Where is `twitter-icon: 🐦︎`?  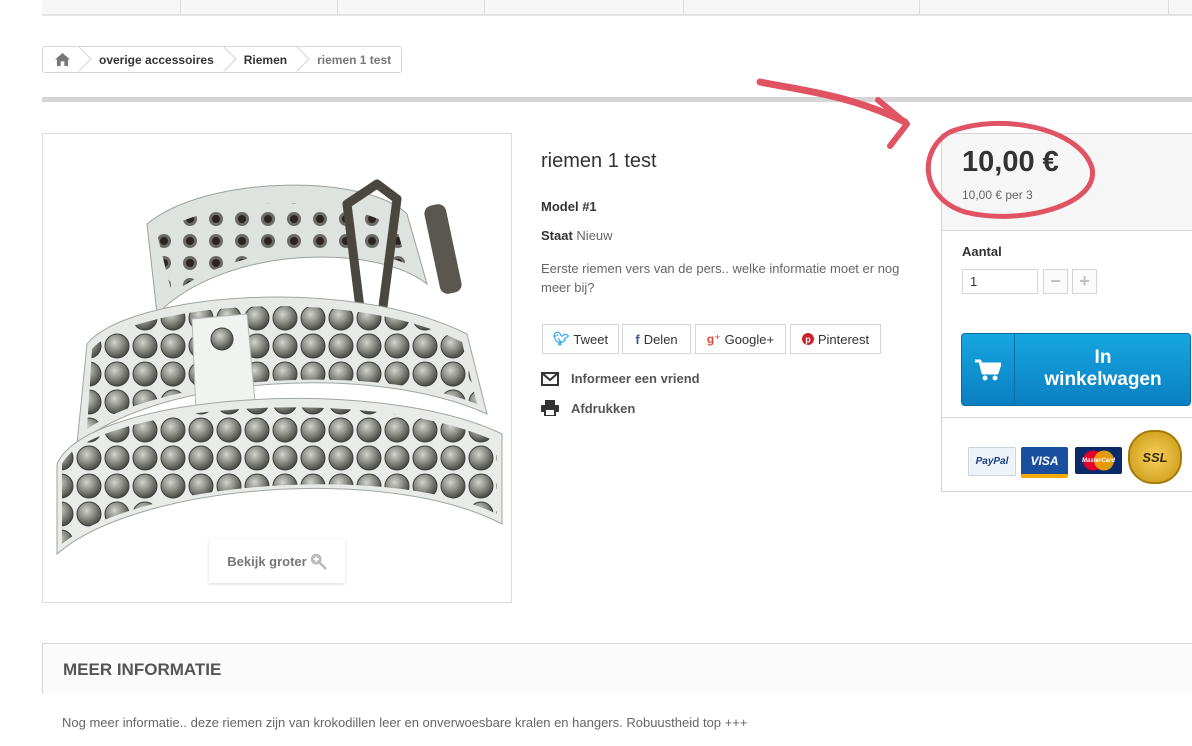
twitter-icon: 🐦︎ is located at coordinates (561, 338).